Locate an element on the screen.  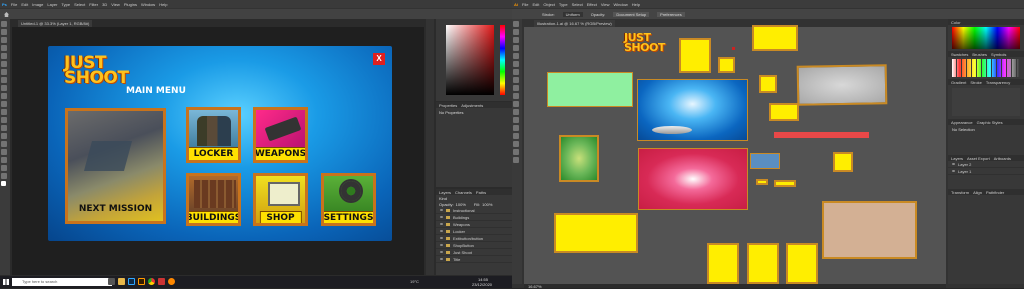
blue-small-artboard is located at coordinates (765, 161).